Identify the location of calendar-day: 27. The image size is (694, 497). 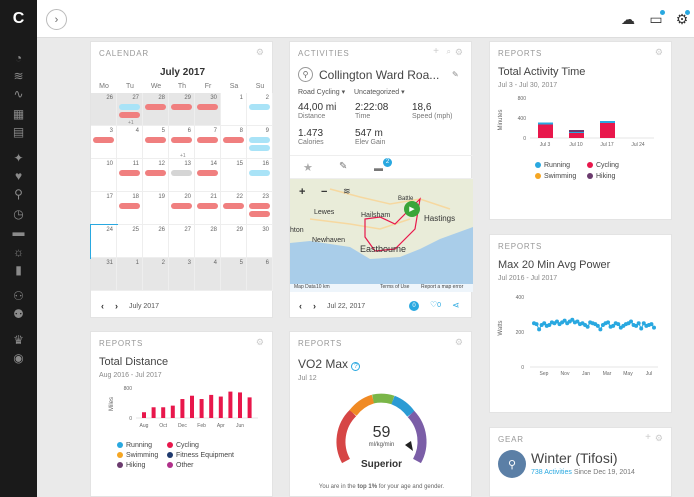
(182, 241).